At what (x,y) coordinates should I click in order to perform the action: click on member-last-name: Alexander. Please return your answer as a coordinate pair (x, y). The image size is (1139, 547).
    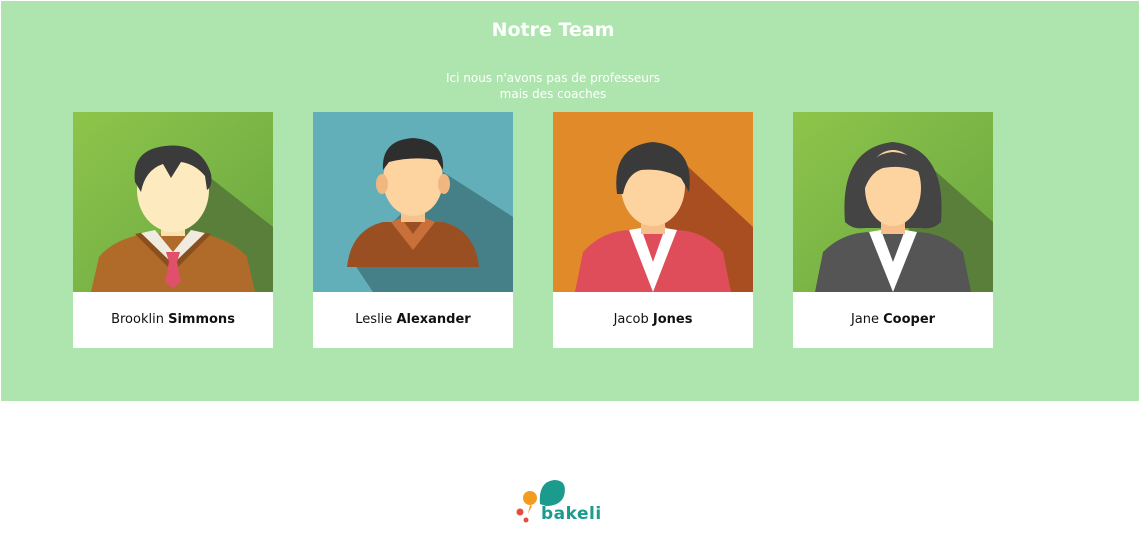
    Looking at the image, I should click on (433, 319).